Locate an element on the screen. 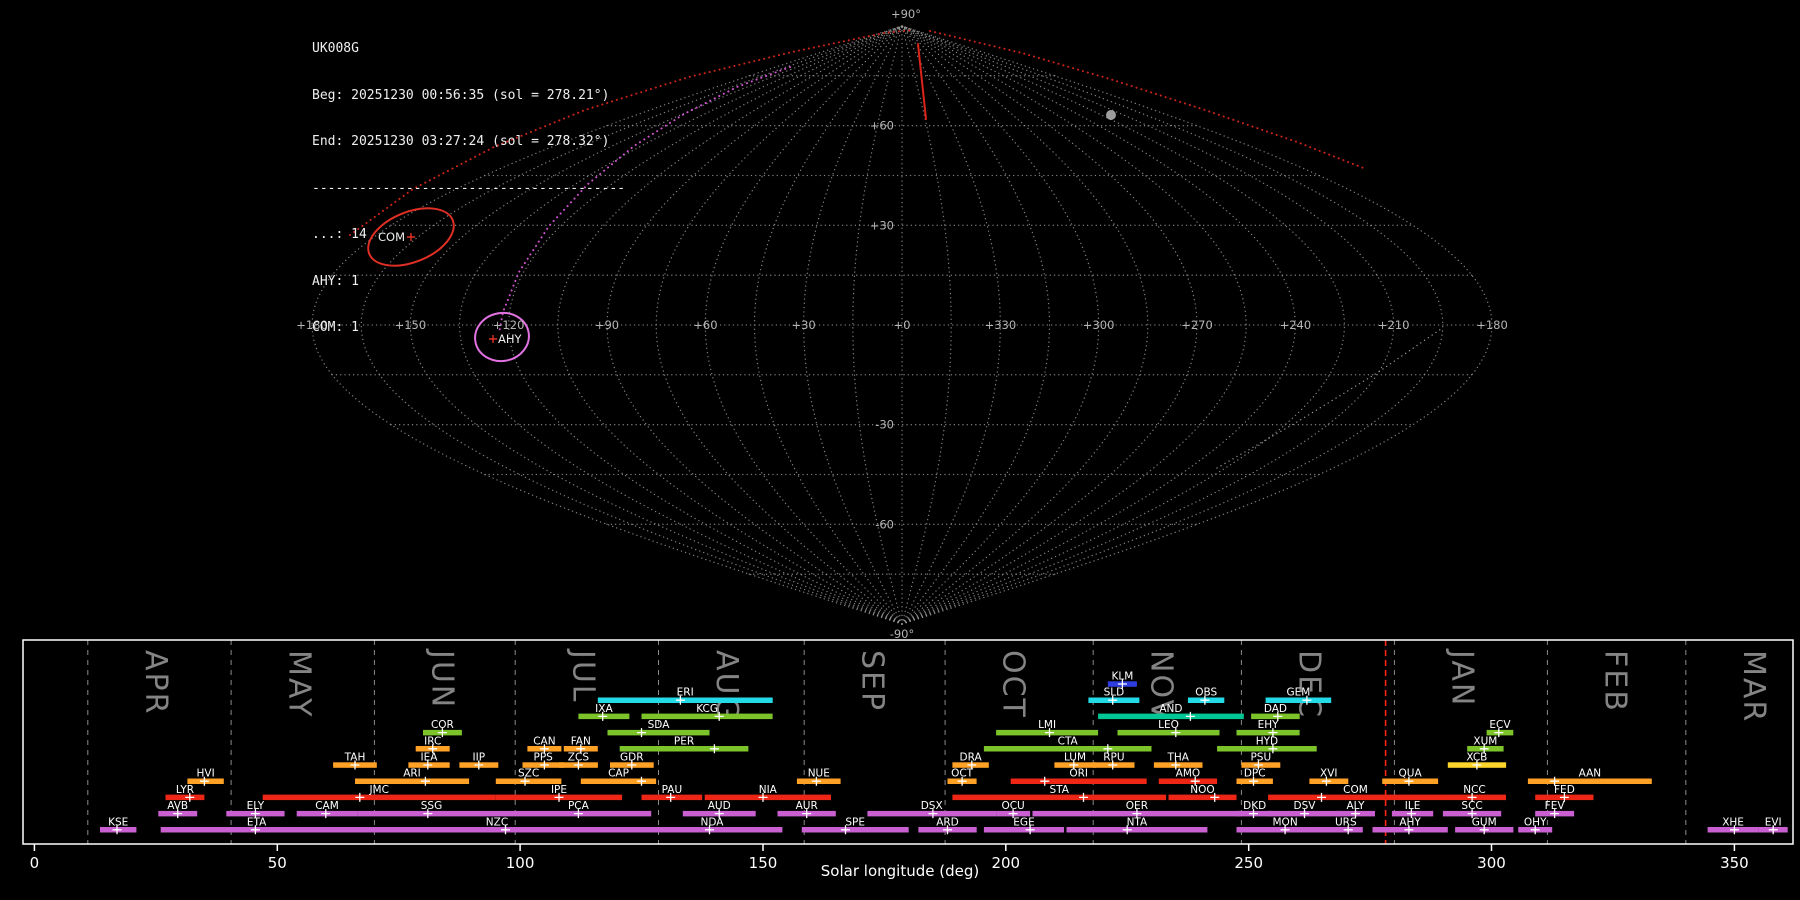 The width and height of the screenshot is (1800, 900). peak-marker-PER is located at coordinates (714, 749).